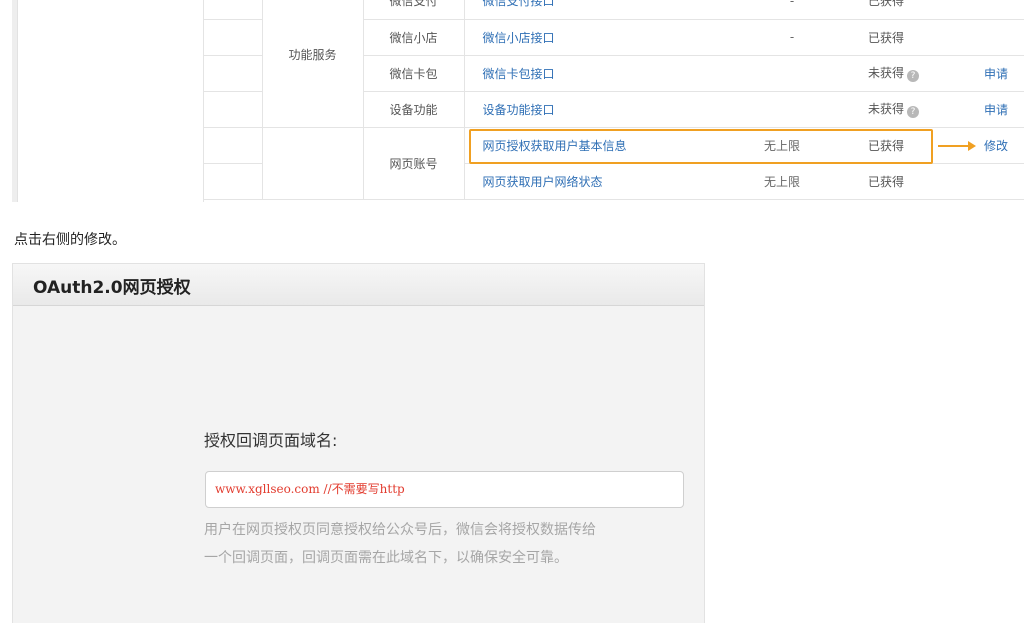 The height and width of the screenshot is (623, 1024). I want to click on help-line: 一个回调页面，回调页面需在此域名下，以确保安全可靠。, so click(386, 558).